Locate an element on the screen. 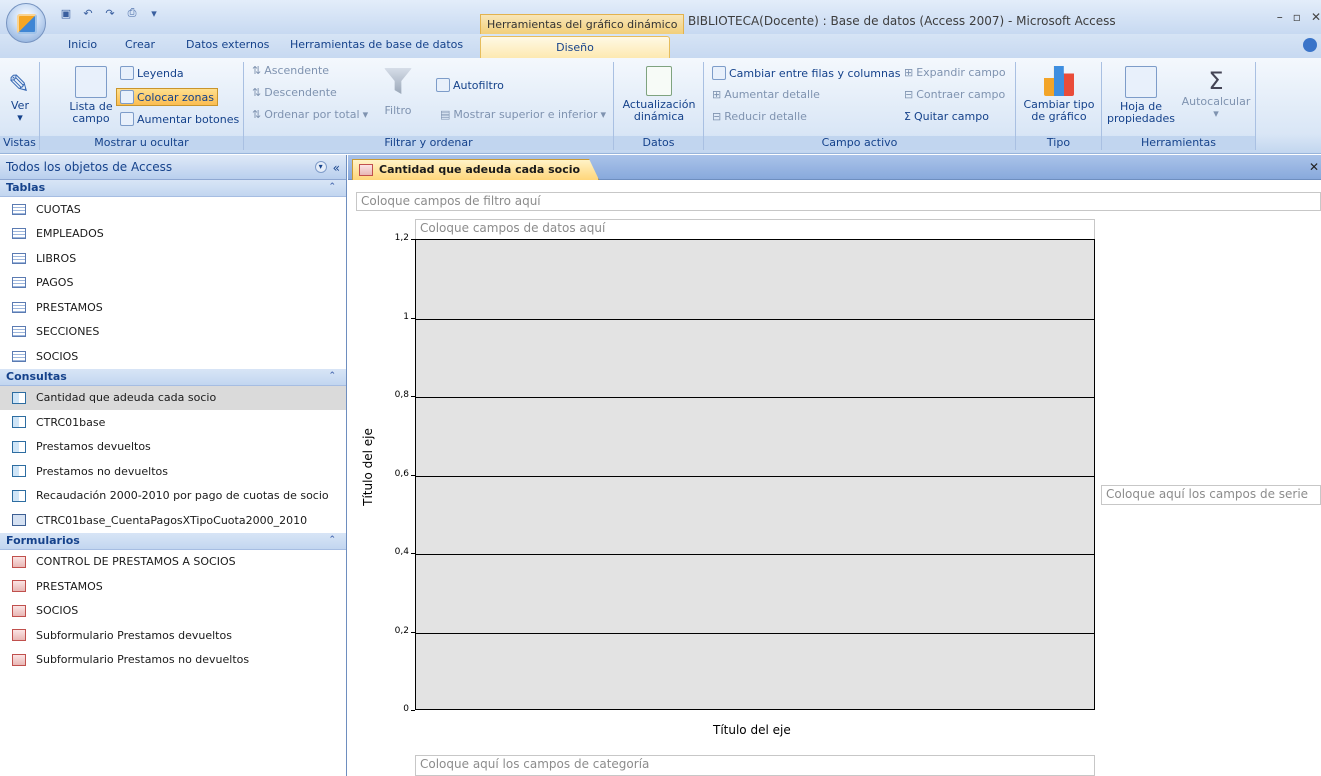 This screenshot has height=776, width=1321. nav-item: Cantidad que adeuda cada socio is located at coordinates (173, 397).